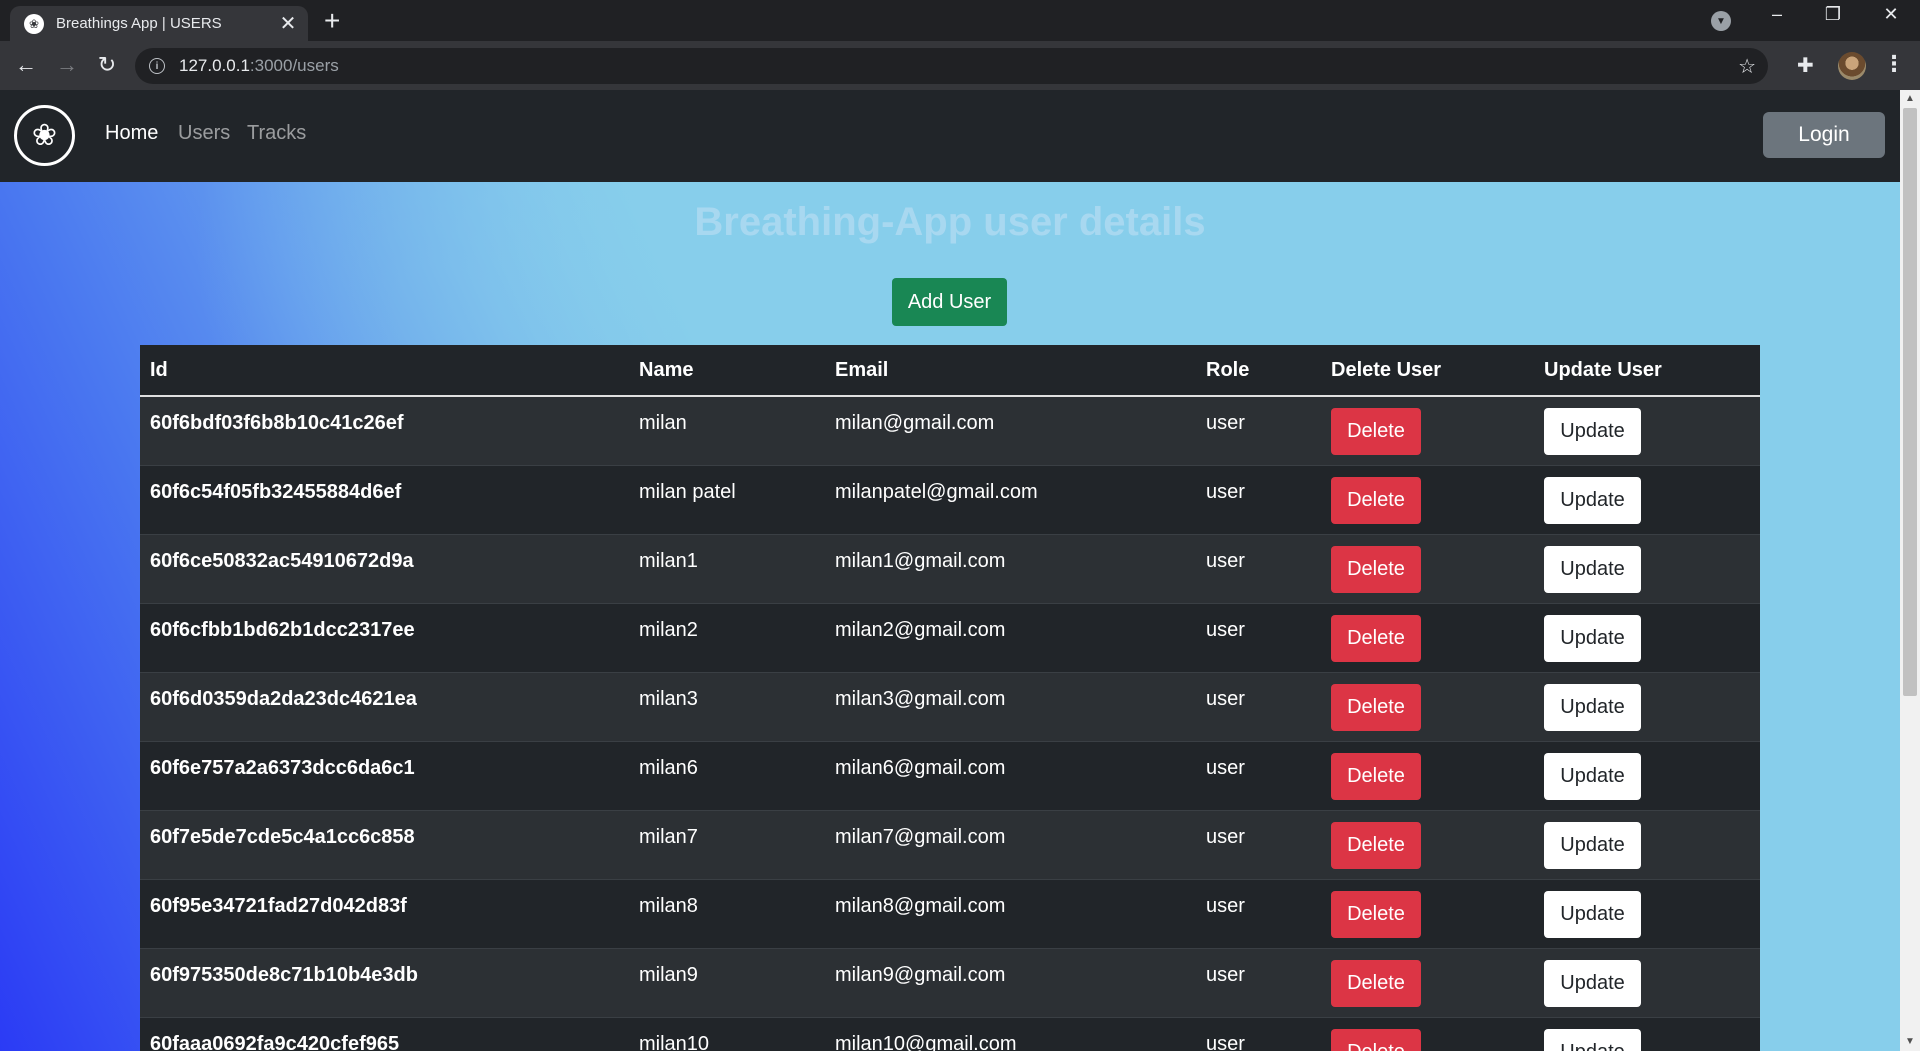 The image size is (1920, 1051). I want to click on browser-tabstrip: ❀ Breathings App | USERS ✕ + ▼ – ❐ ✕, so click(960, 20).